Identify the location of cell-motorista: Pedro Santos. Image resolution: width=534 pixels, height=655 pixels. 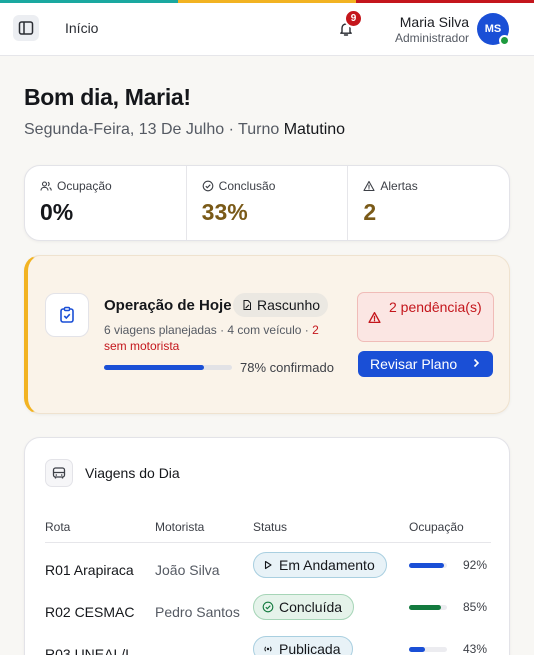
(197, 612).